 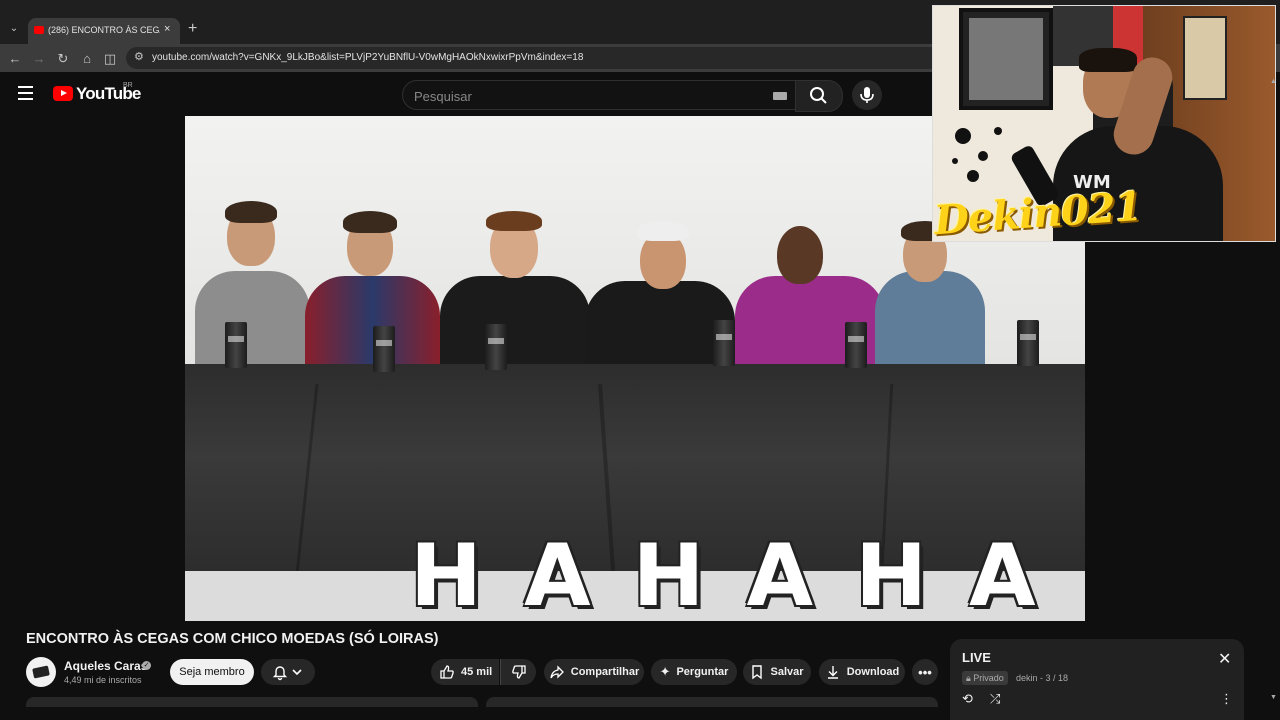 What do you see at coordinates (146, 665) in the screenshot?
I see `verified-icon: ✓` at bounding box center [146, 665].